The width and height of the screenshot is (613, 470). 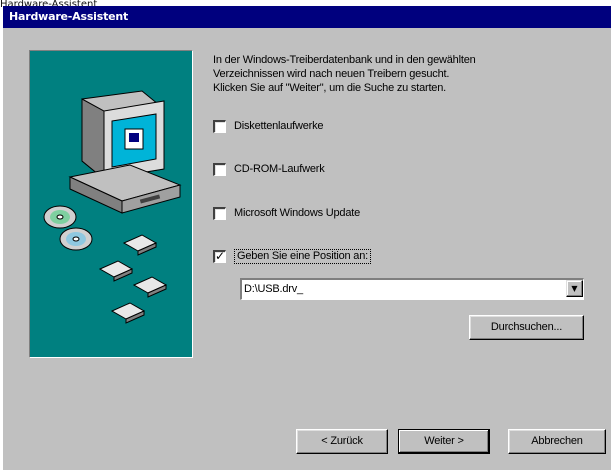 What do you see at coordinates (279, 169) in the screenshot?
I see `cdrom-drive-label: CD-ROM-Laufwerk` at bounding box center [279, 169].